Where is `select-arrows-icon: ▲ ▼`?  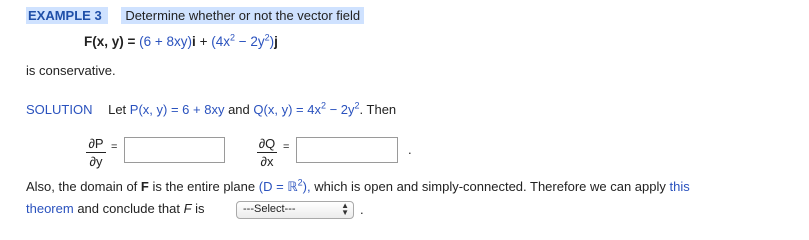 select-arrows-icon: ▲ ▼ is located at coordinates (345, 209).